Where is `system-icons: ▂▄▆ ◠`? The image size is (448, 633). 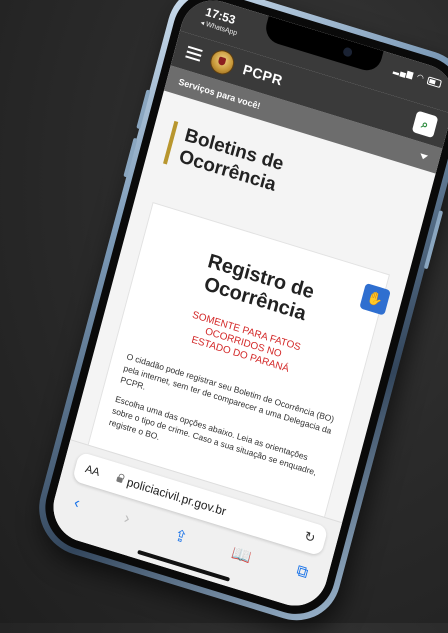
system-icons: ▂▄▆ ◠ is located at coordinates (417, 76).